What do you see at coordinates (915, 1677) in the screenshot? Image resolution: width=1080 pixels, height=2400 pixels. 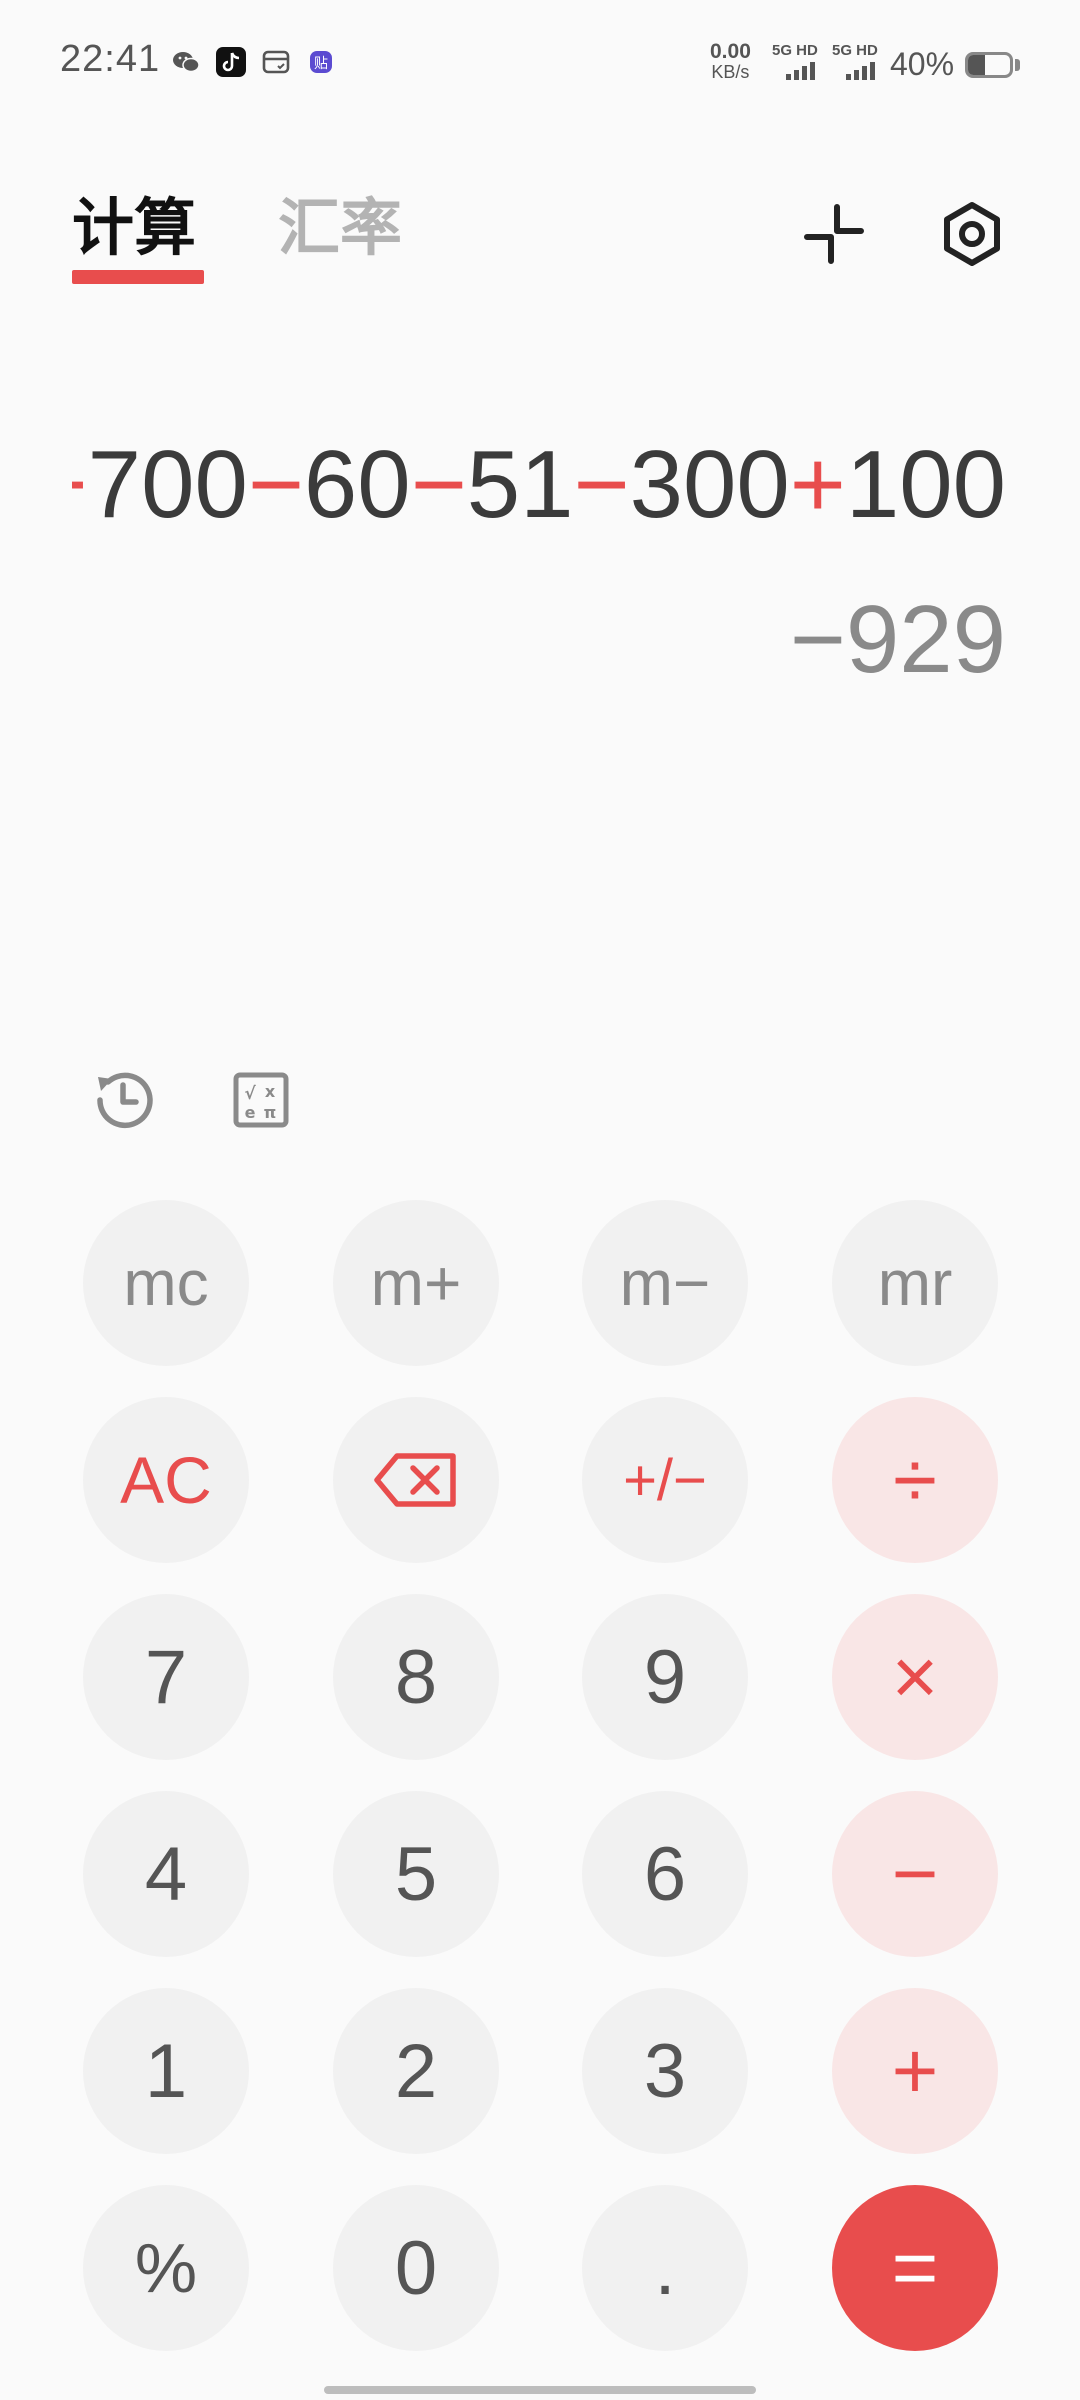 I see `multiply-button: ×` at bounding box center [915, 1677].